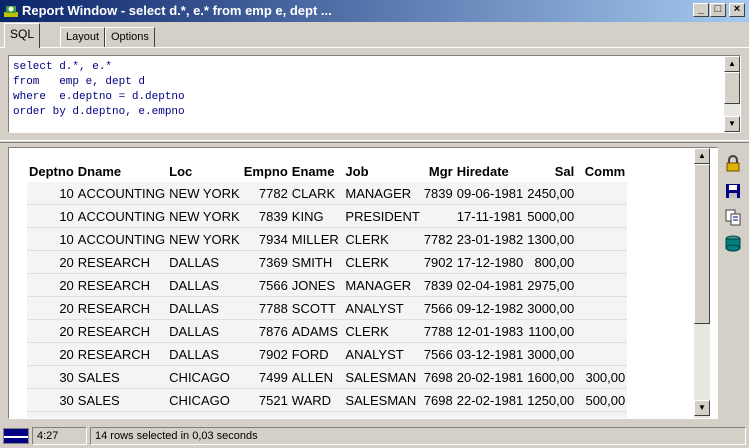 This screenshot has height=448, width=749. Describe the element at coordinates (121, 193) in the screenshot. I see `table-cell: ACCOUNTING` at that location.